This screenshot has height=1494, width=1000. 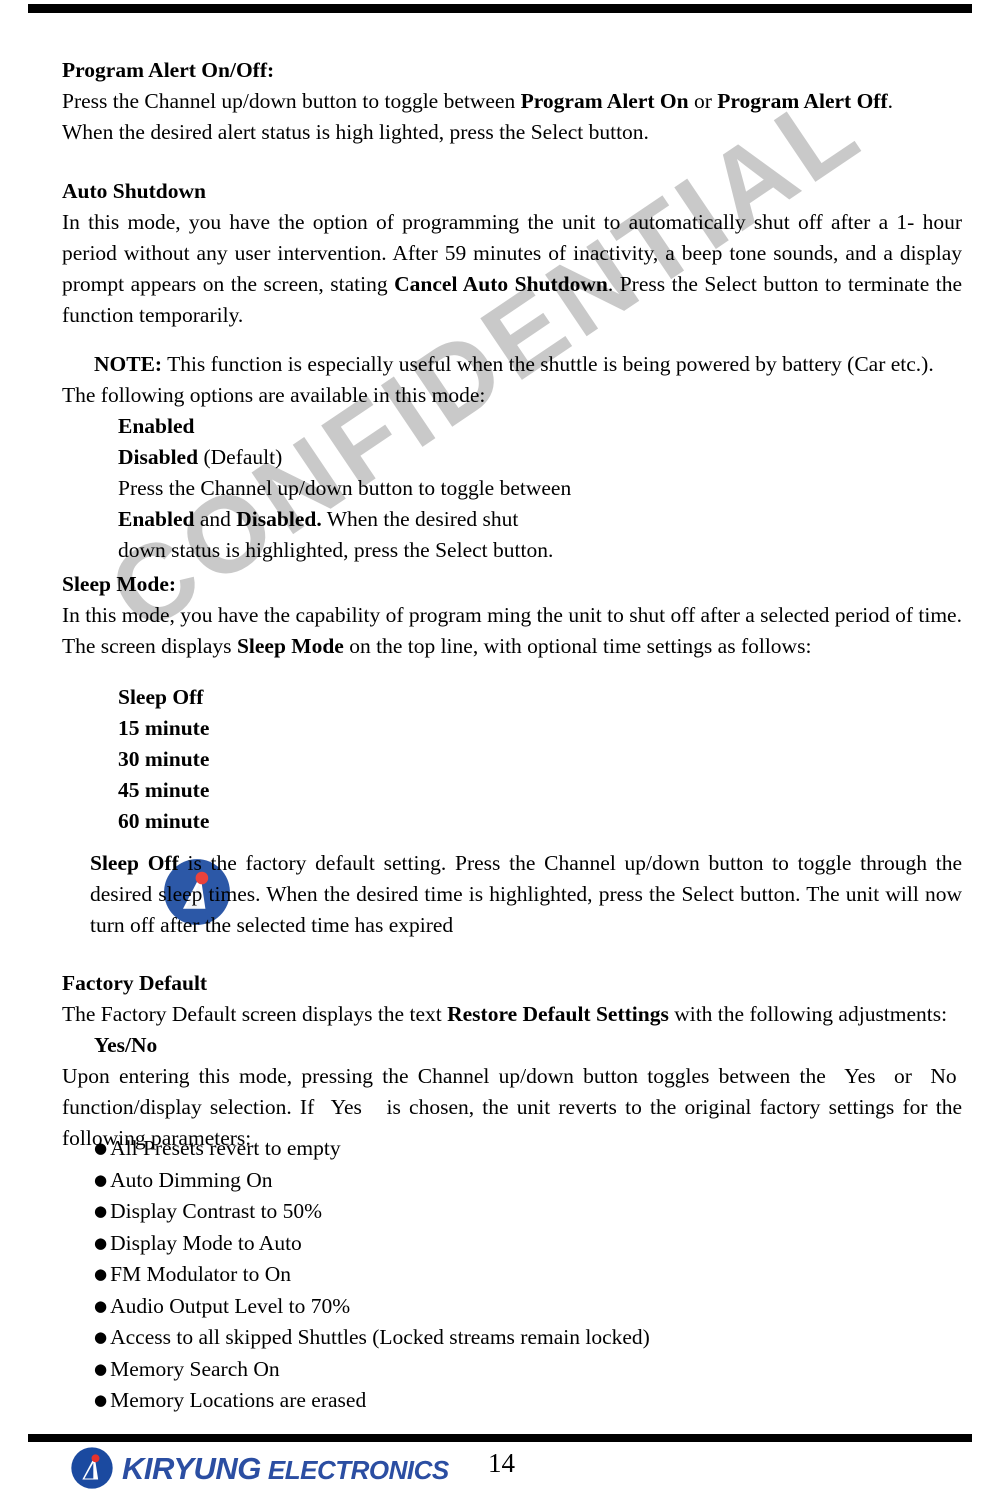 What do you see at coordinates (215, 519) in the screenshot?
I see `instr-and: and` at bounding box center [215, 519].